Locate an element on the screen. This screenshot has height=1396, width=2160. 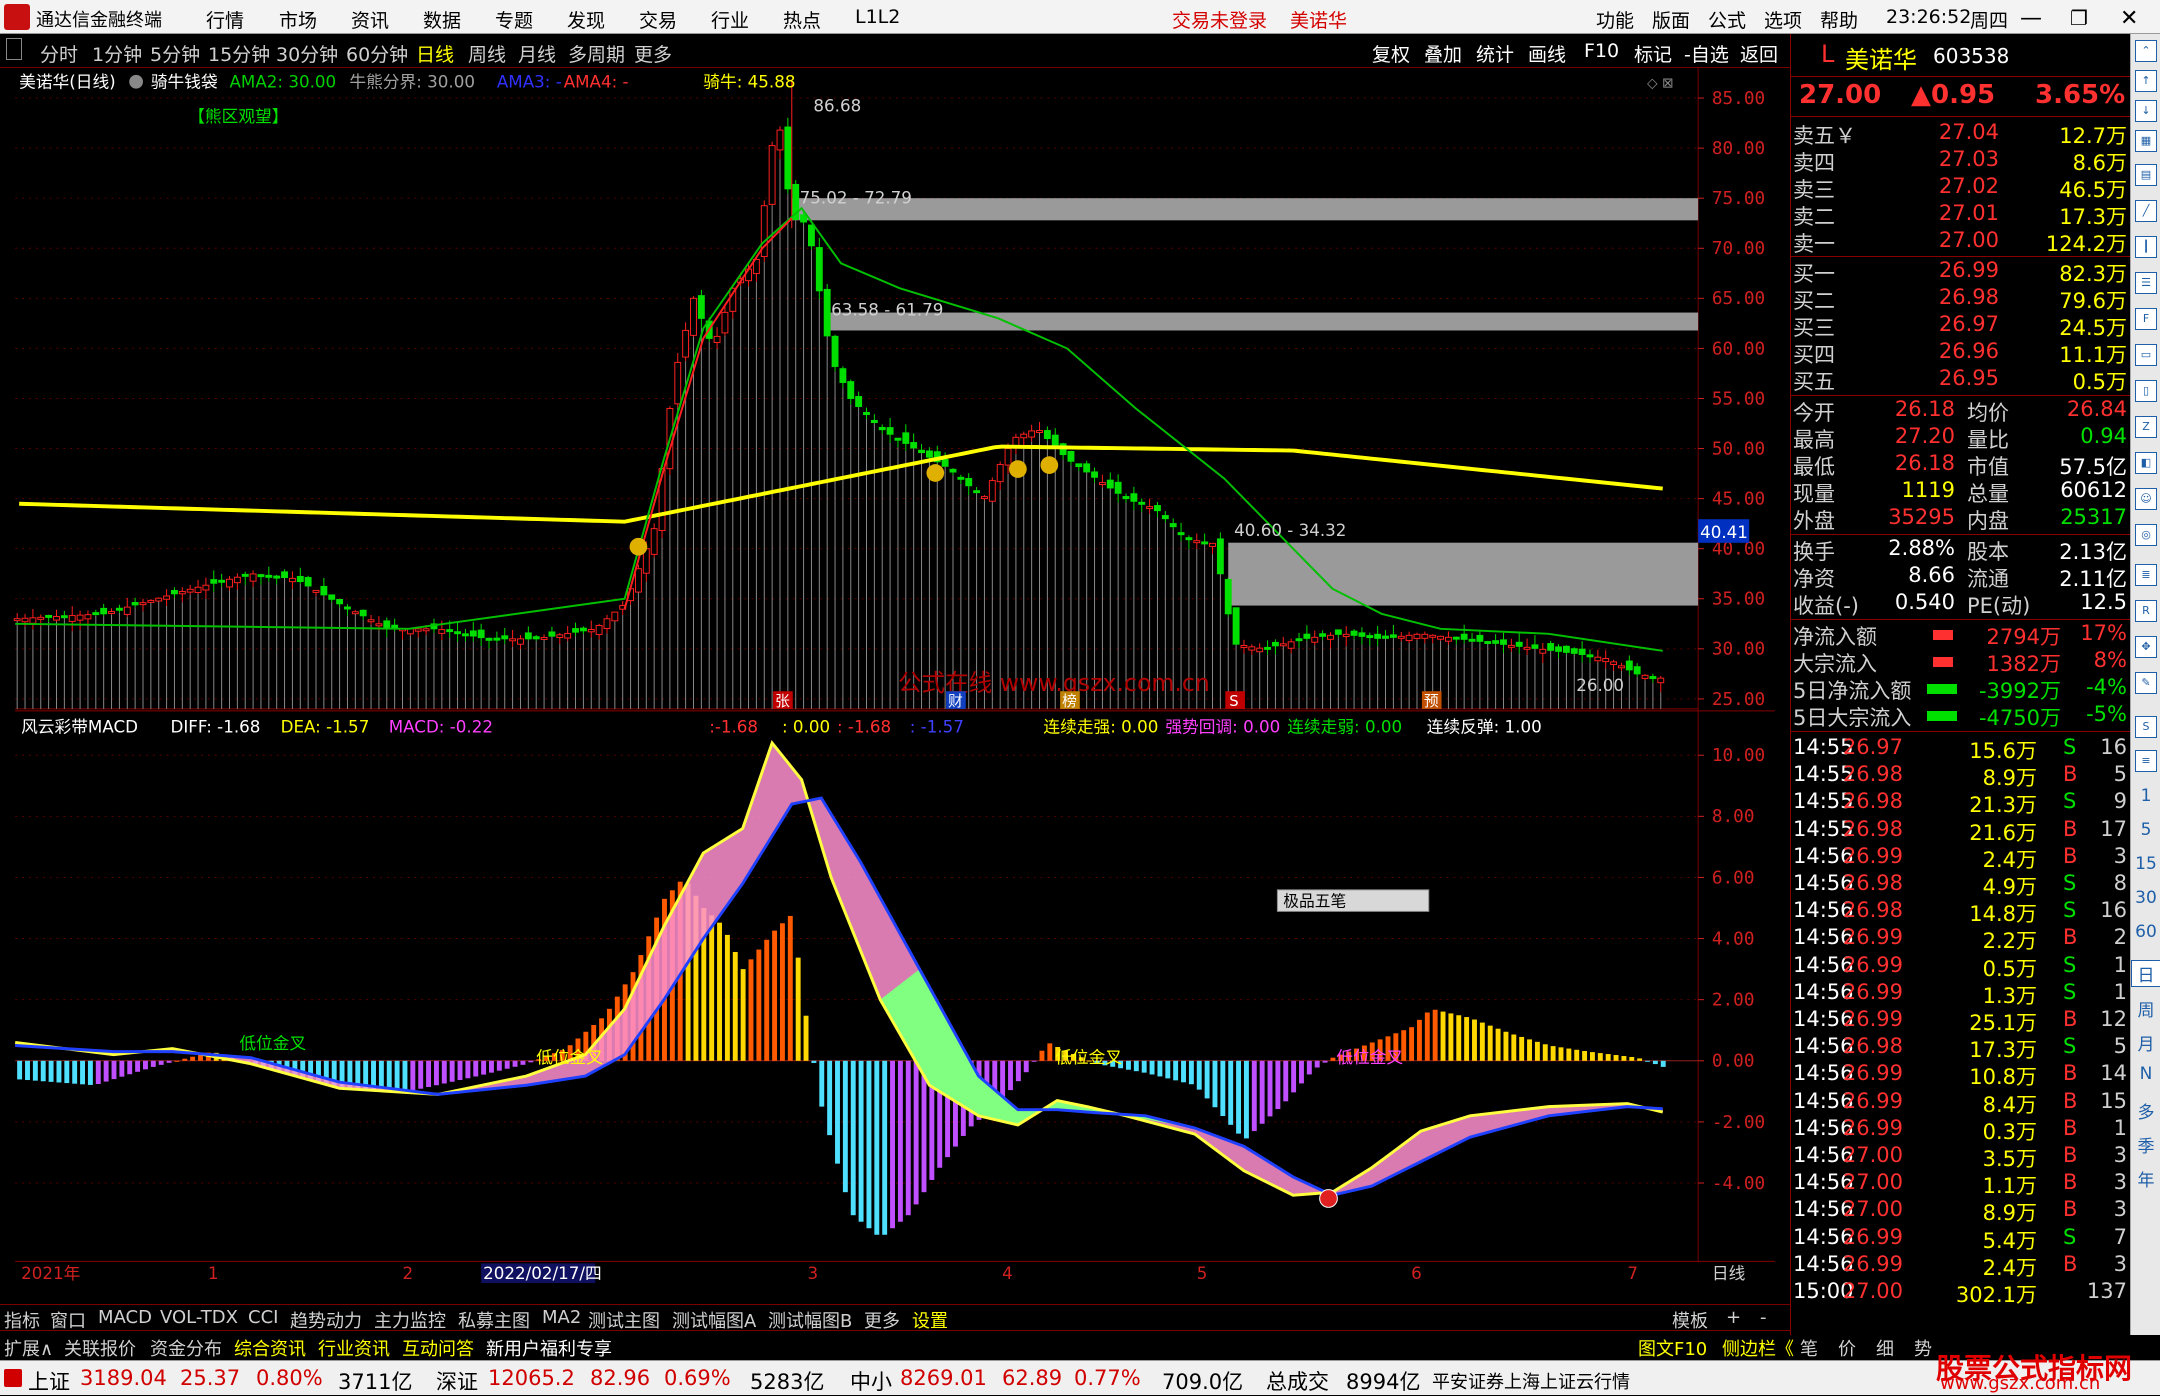
stat-row: 最低 26.18 市值 57.5亿 is located at coordinates (1961, 465).